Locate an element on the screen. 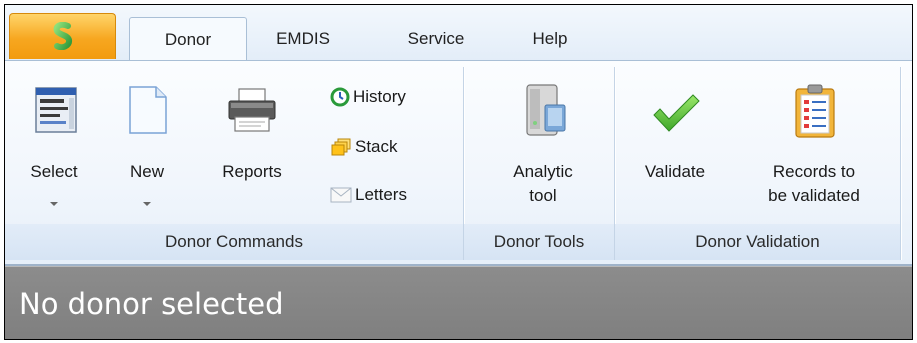 Image resolution: width=917 pixels, height=343 pixels. tab-service: Service is located at coordinates (436, 39).